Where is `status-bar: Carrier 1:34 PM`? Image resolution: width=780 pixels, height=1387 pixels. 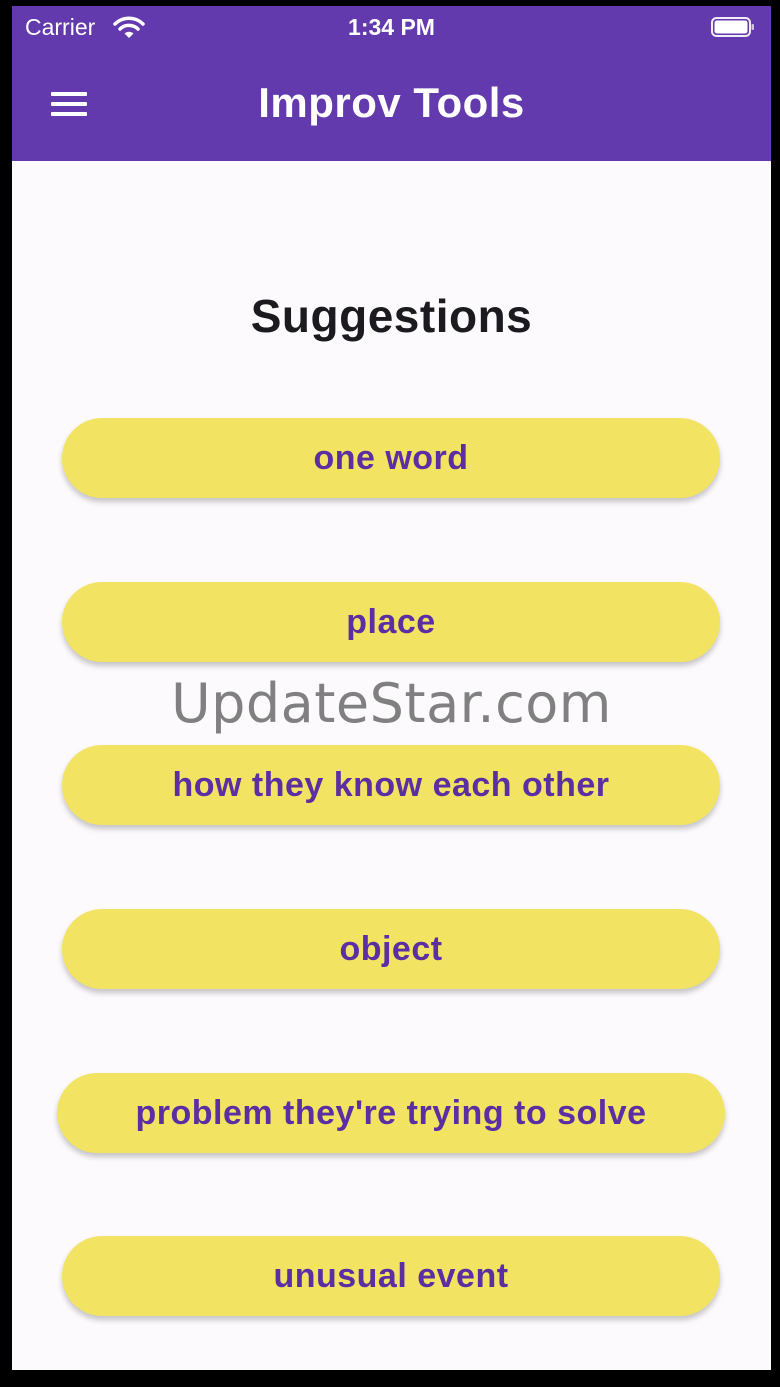
status-bar: Carrier 1:34 PM is located at coordinates (391, 28).